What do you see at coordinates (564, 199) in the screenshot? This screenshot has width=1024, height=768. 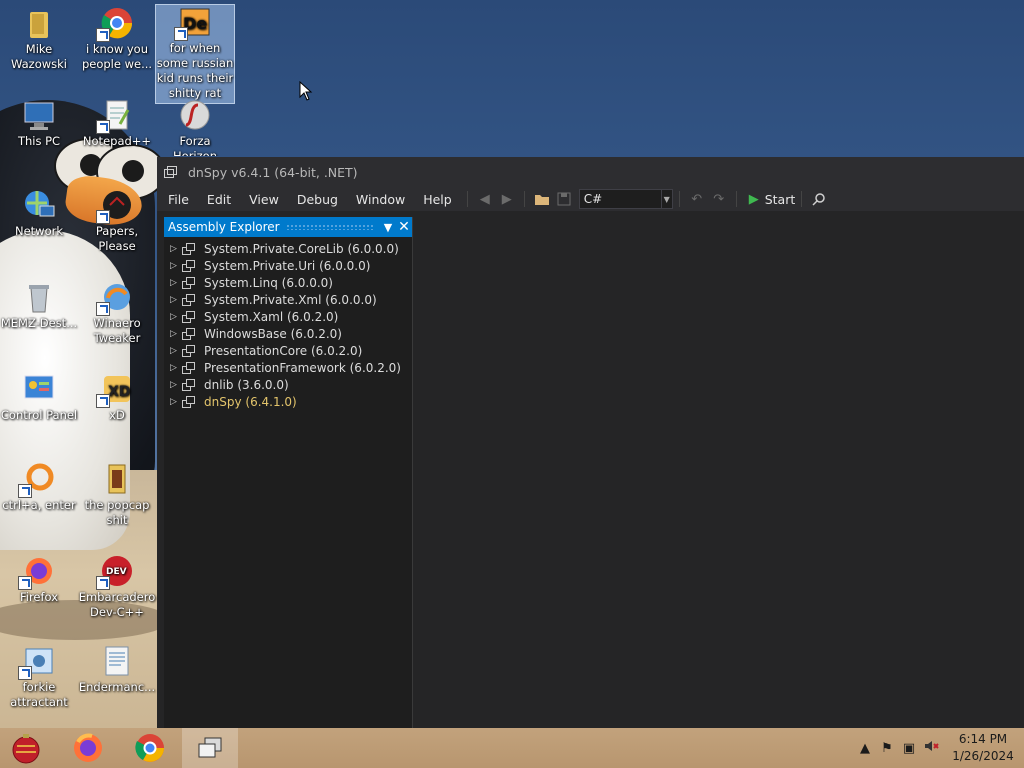 I see `save-icon` at bounding box center [564, 199].